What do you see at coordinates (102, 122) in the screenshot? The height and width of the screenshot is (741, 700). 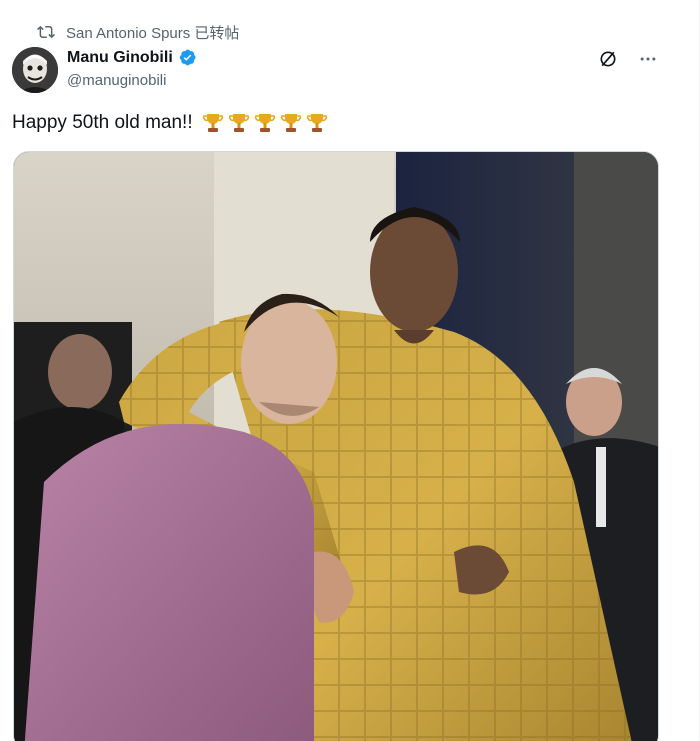 I see `tweet-body: Happy 50th old man!!` at bounding box center [102, 122].